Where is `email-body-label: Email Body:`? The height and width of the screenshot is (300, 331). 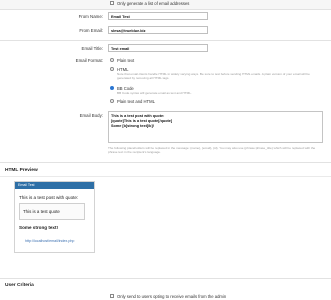
email-body-label: Email Body: is located at coordinates (91, 115).